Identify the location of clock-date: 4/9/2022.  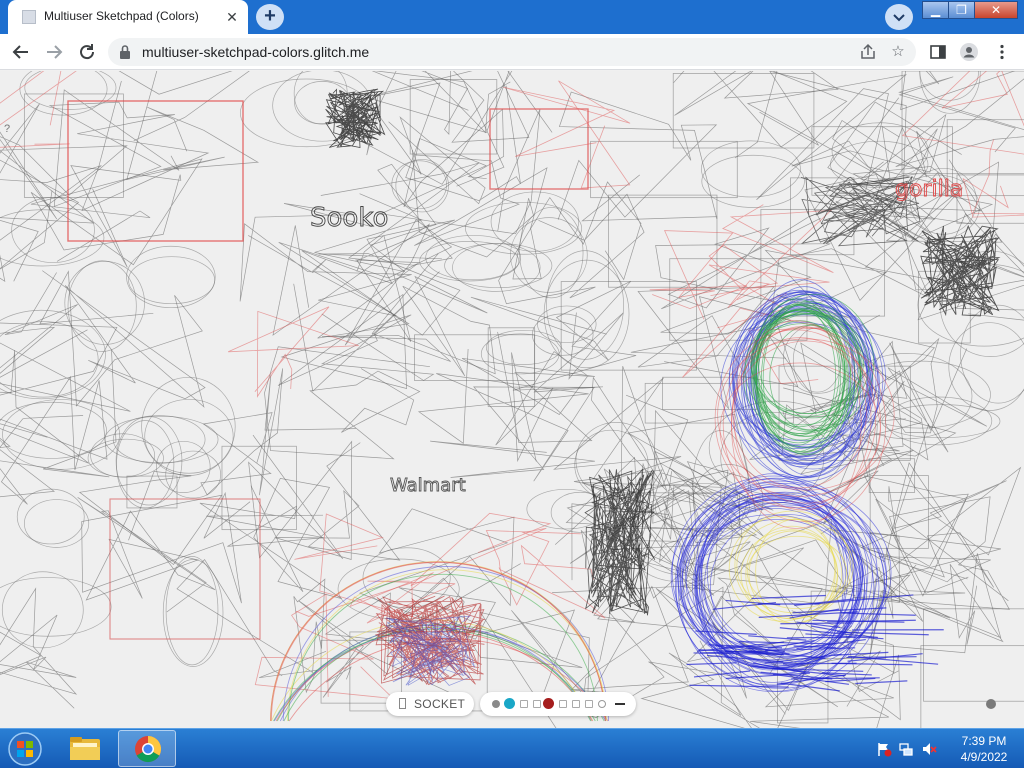
(984, 757).